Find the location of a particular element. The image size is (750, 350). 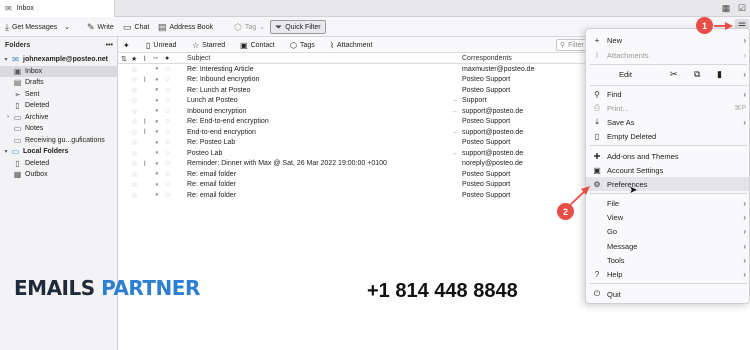

folder-item-outbox: ▦ Outbox is located at coordinates (59, 175).